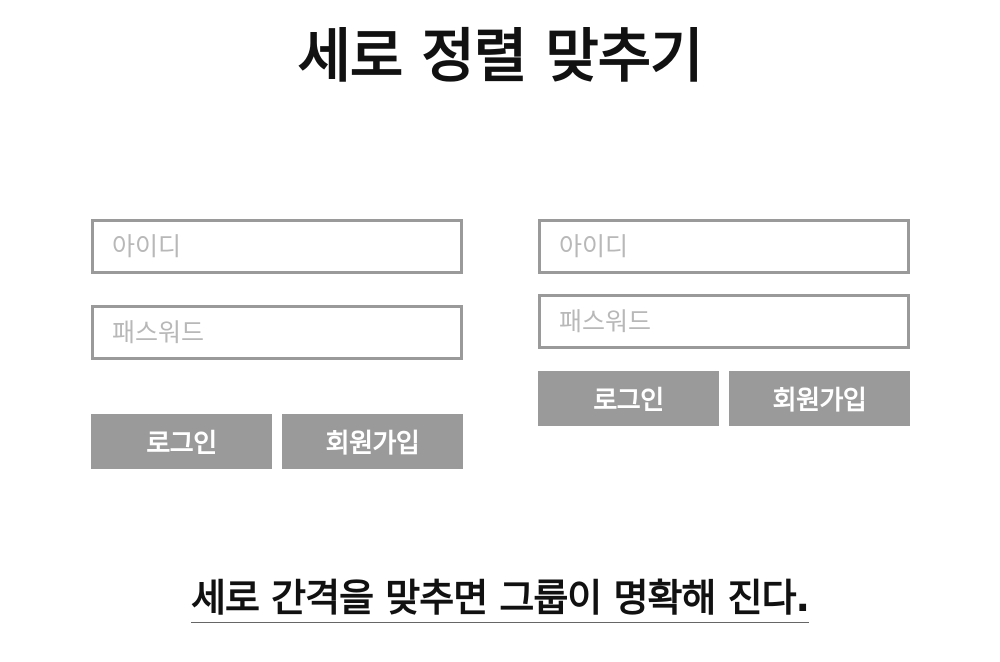  I want to click on left-signup-button: 회원가입, so click(372, 441).